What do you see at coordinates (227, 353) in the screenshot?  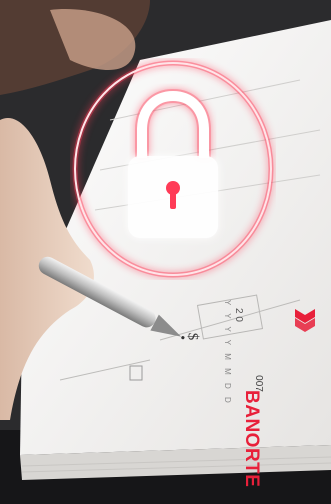 I see `cheque-date-format: Y Y Y Y M M D D` at bounding box center [227, 353].